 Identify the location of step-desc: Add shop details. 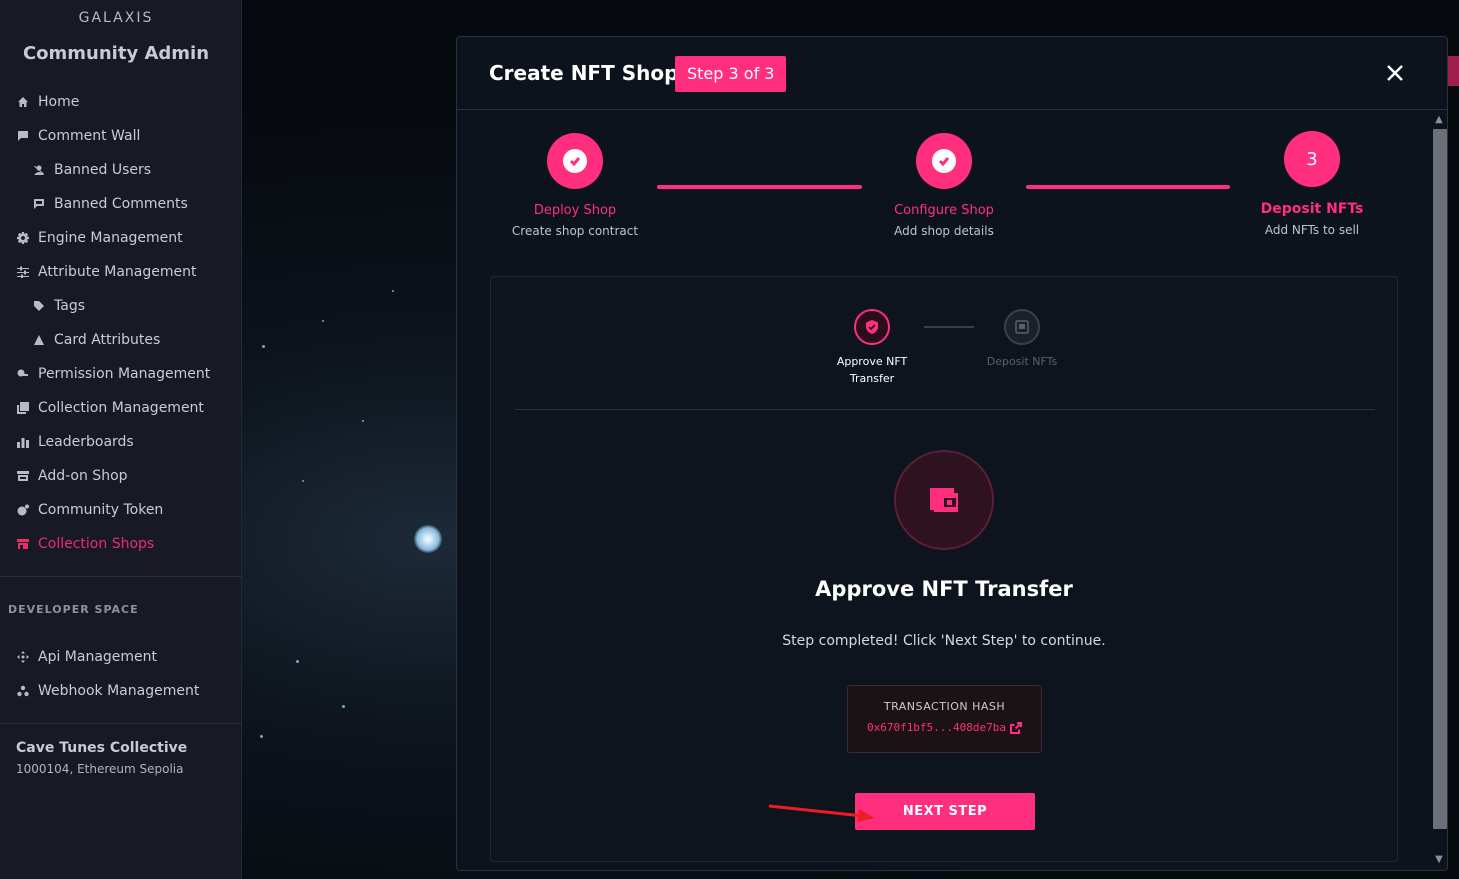
(944, 231).